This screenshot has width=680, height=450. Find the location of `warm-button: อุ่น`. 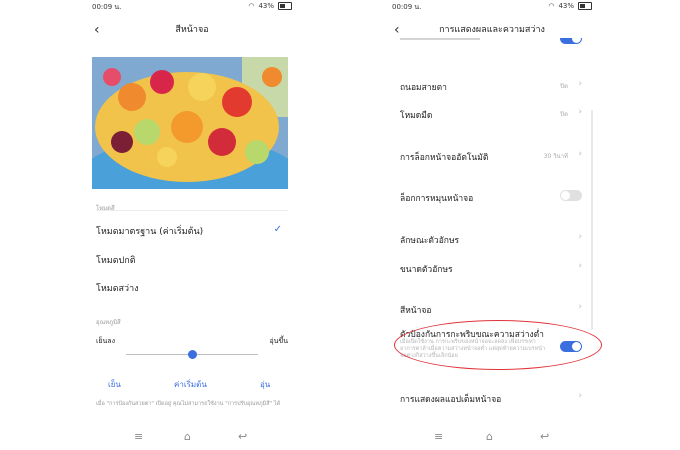

warm-button: อุ่น is located at coordinates (265, 384).